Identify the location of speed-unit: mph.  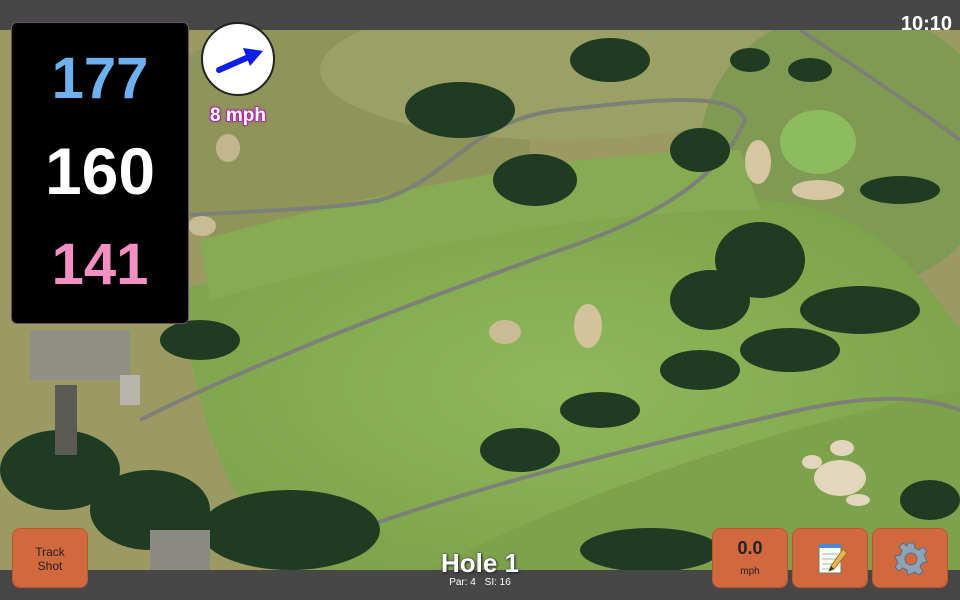
(750, 571).